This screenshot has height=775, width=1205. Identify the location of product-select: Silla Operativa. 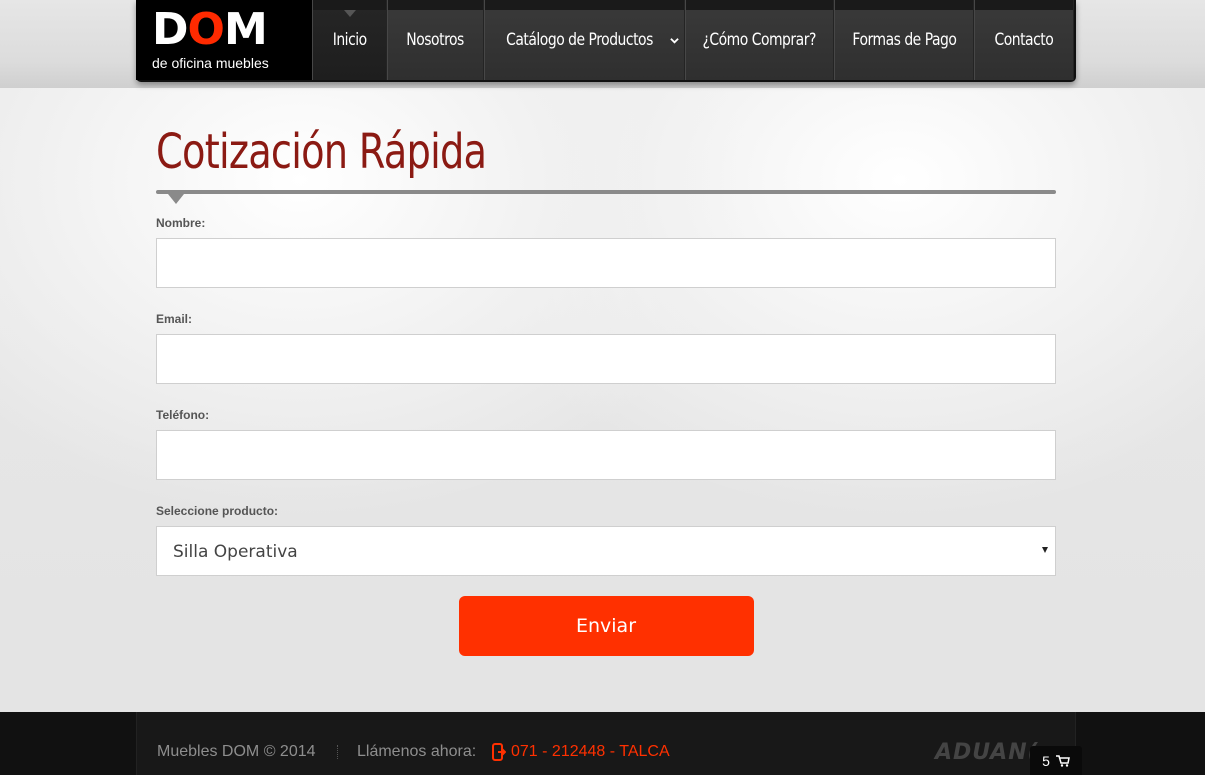
(606, 551).